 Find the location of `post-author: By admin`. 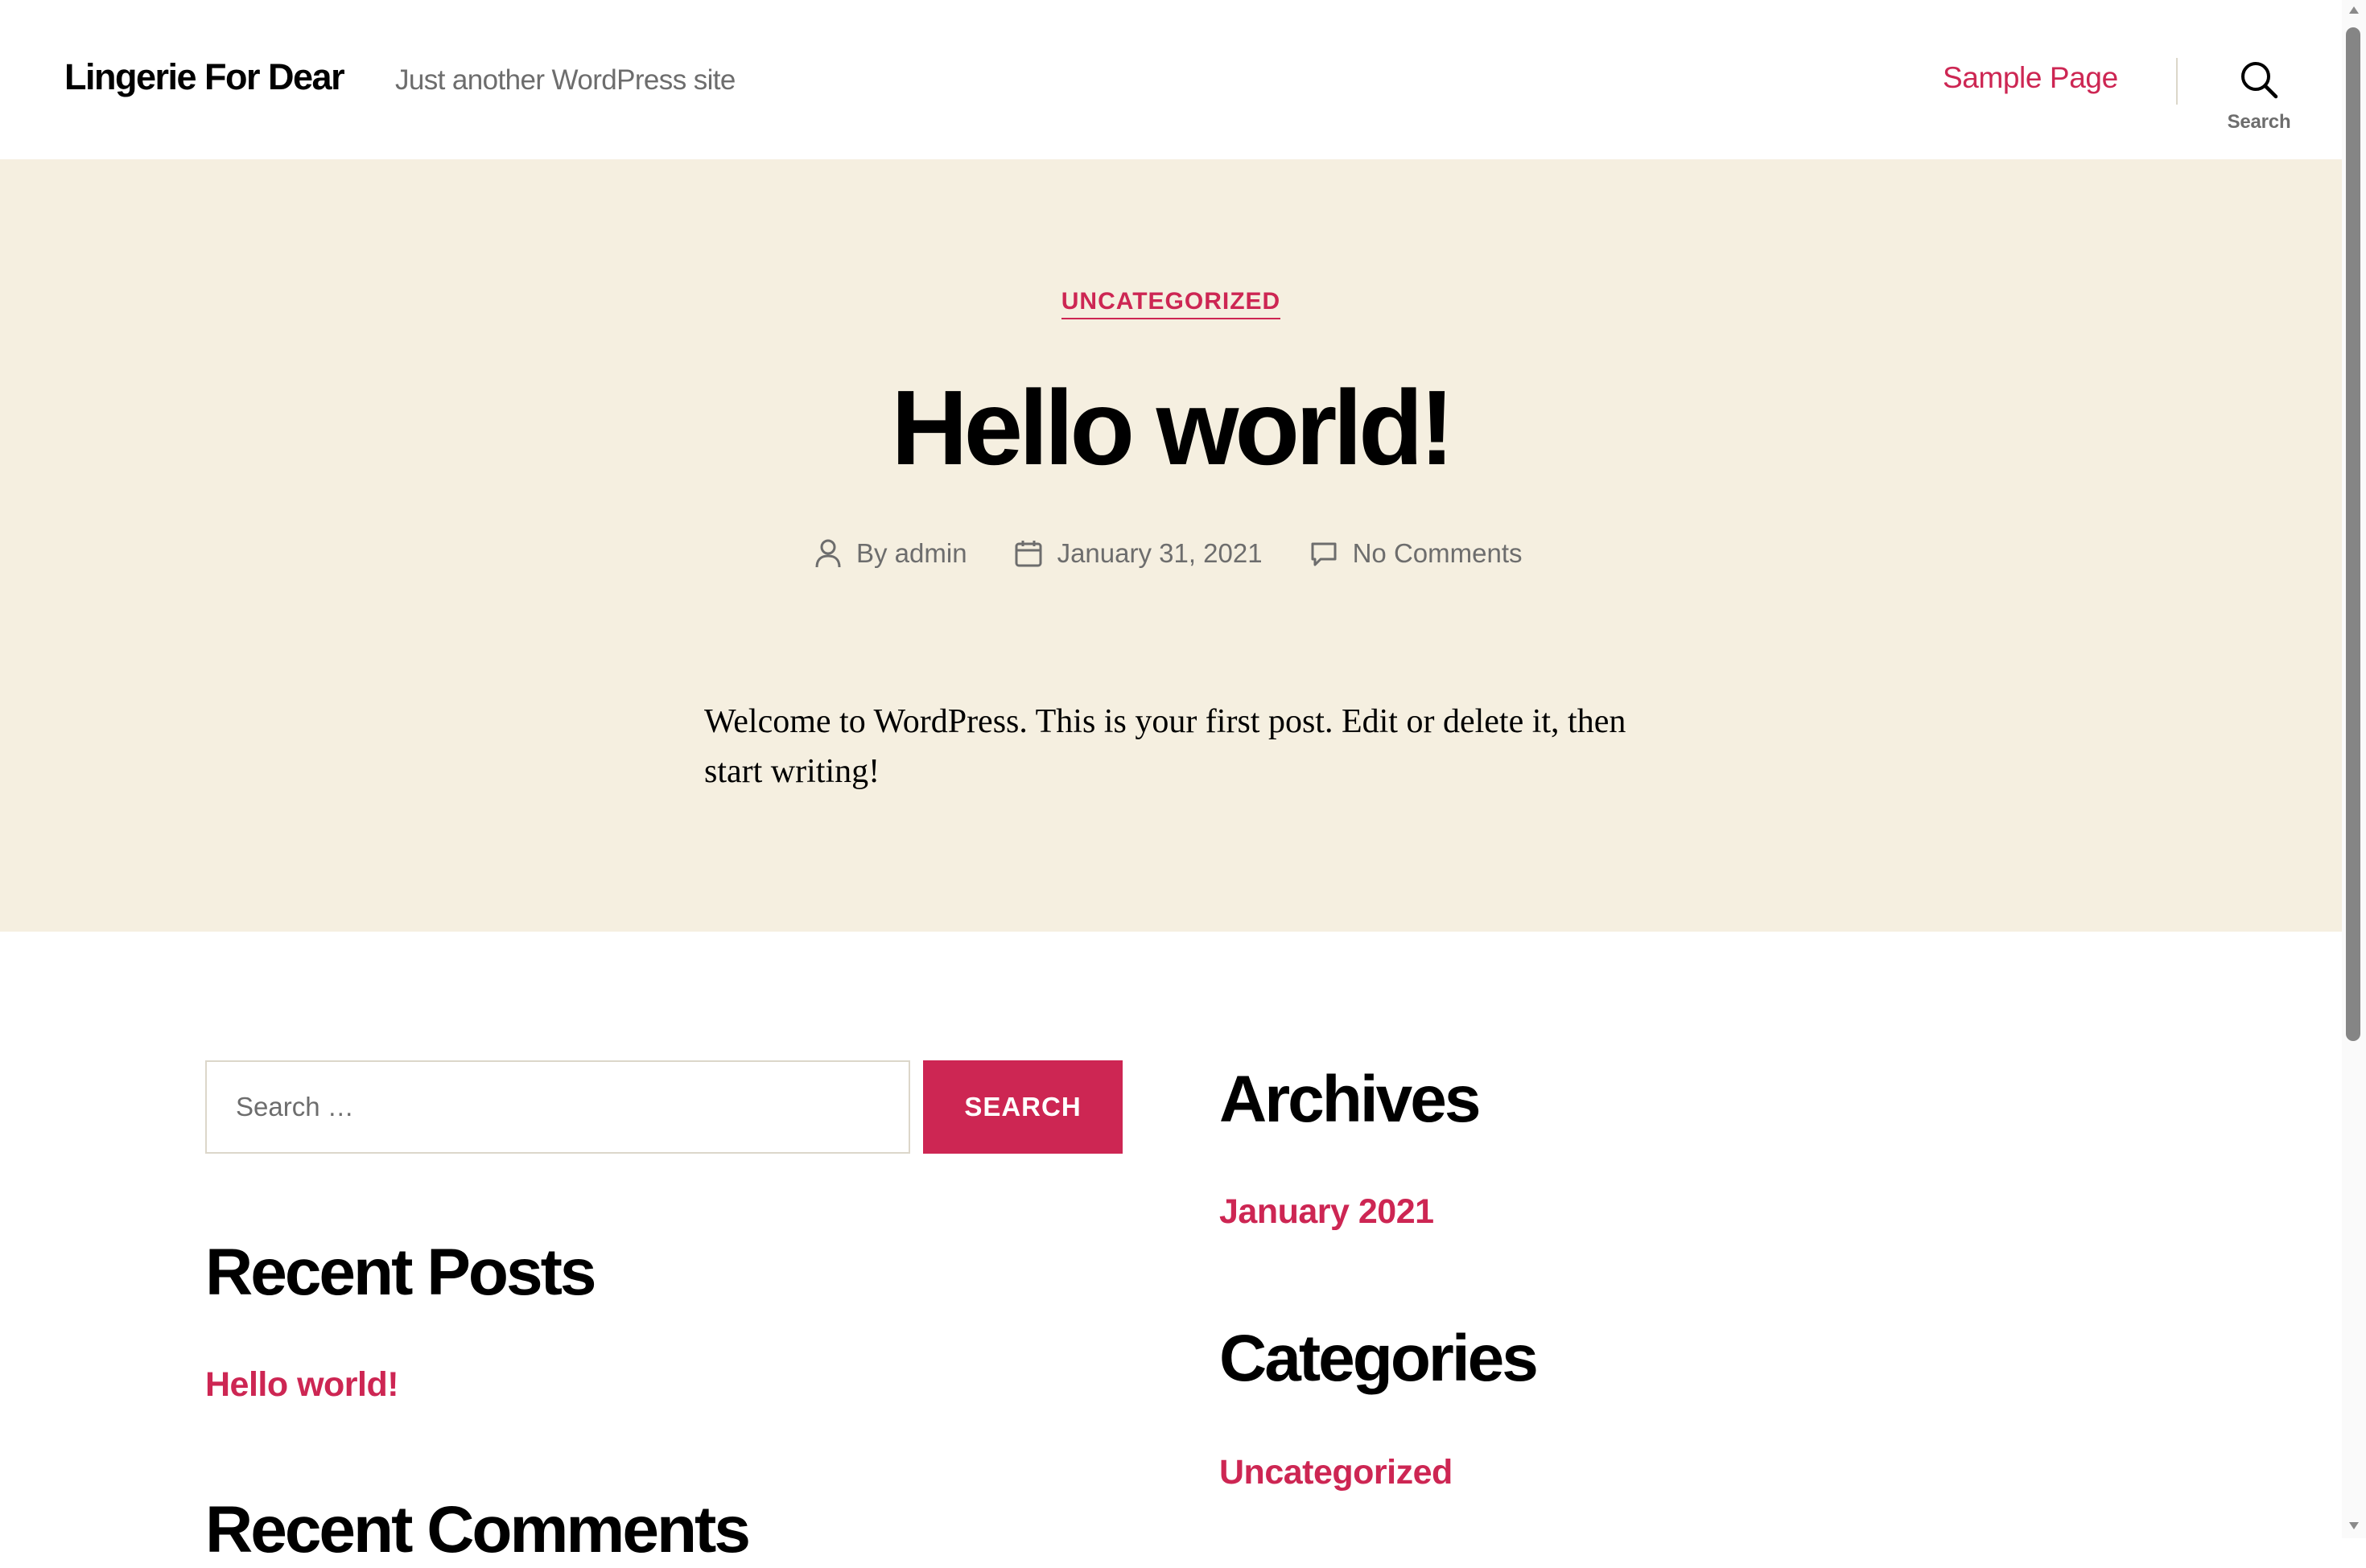

post-author: By admin is located at coordinates (890, 553).